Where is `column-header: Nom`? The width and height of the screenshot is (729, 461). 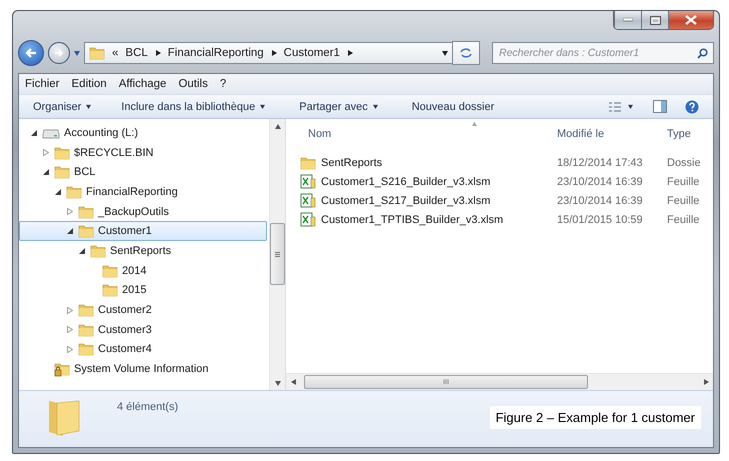 column-header: Nom is located at coordinates (432, 134).